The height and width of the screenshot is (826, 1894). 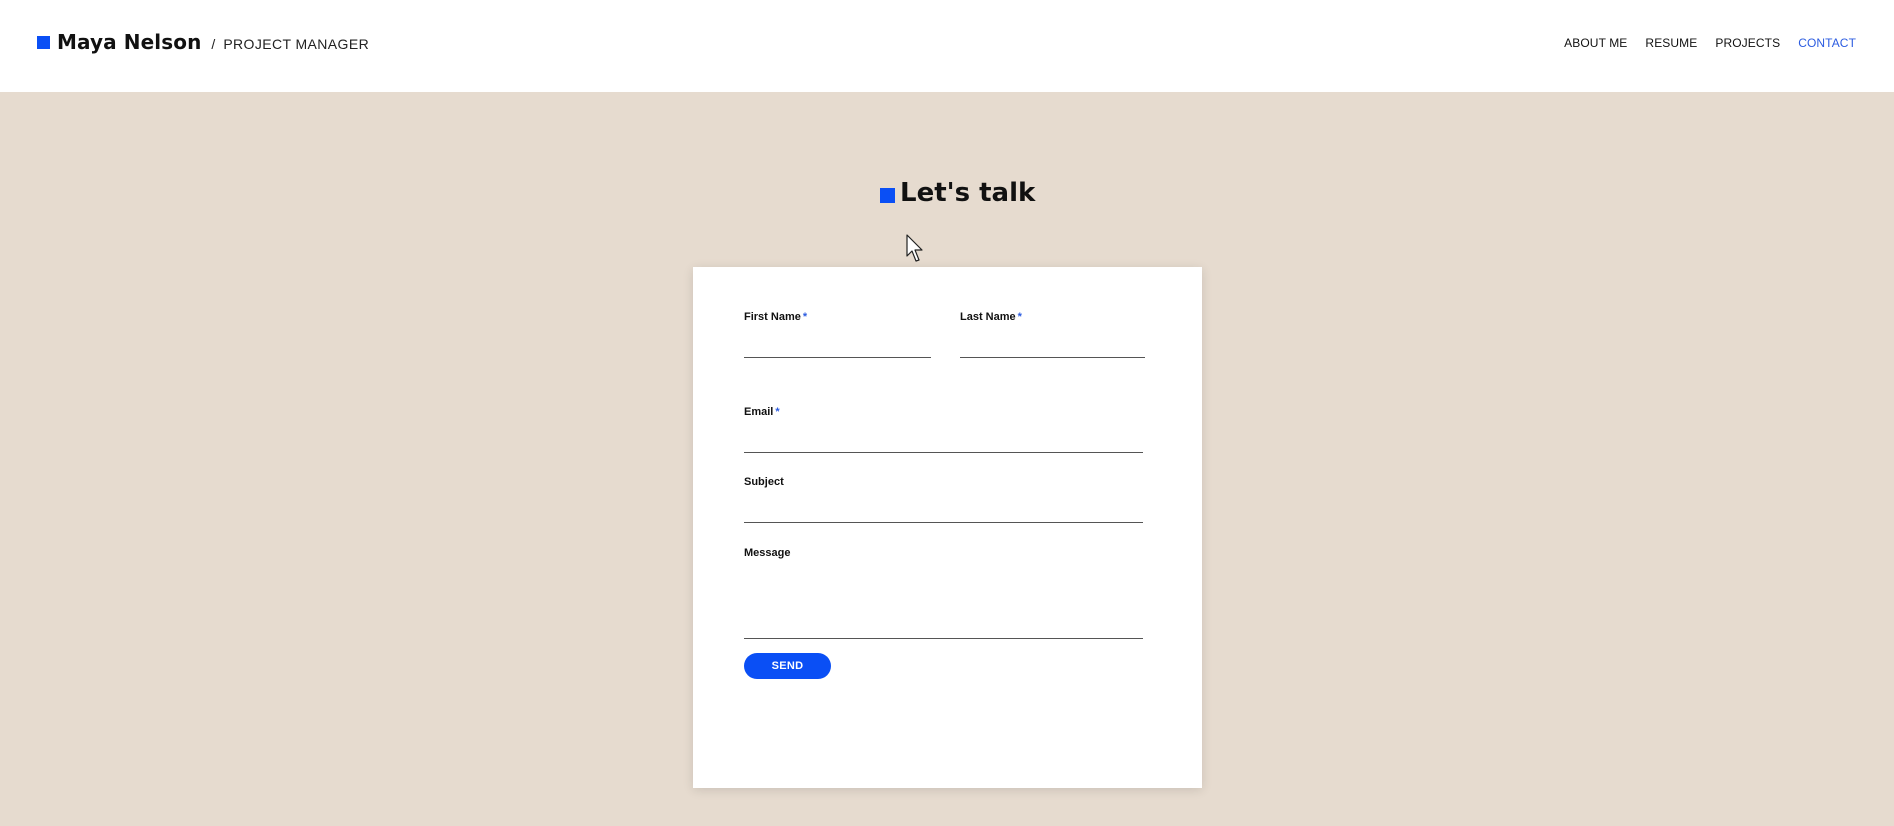 I want to click on brand-square-icon, so click(x=43, y=42).